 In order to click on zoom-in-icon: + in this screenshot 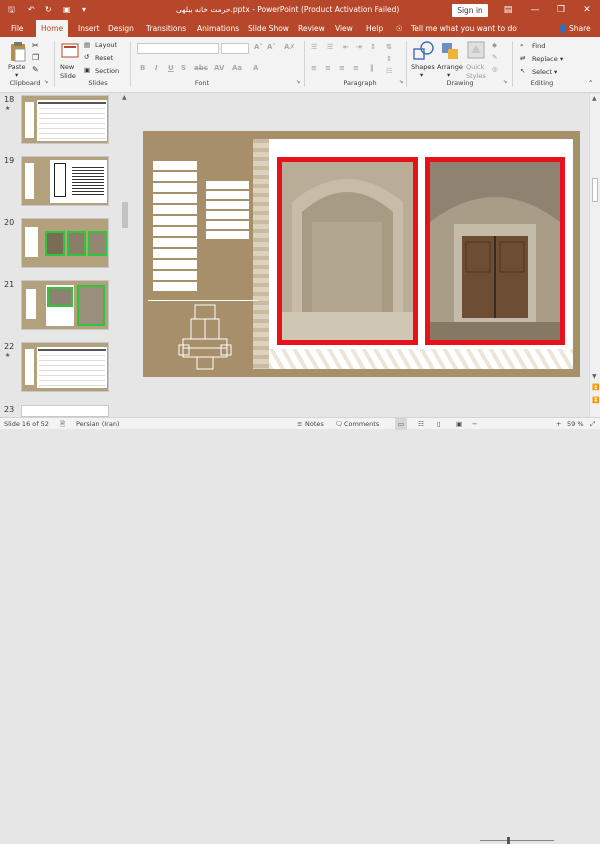, I will do `click(558, 424)`.